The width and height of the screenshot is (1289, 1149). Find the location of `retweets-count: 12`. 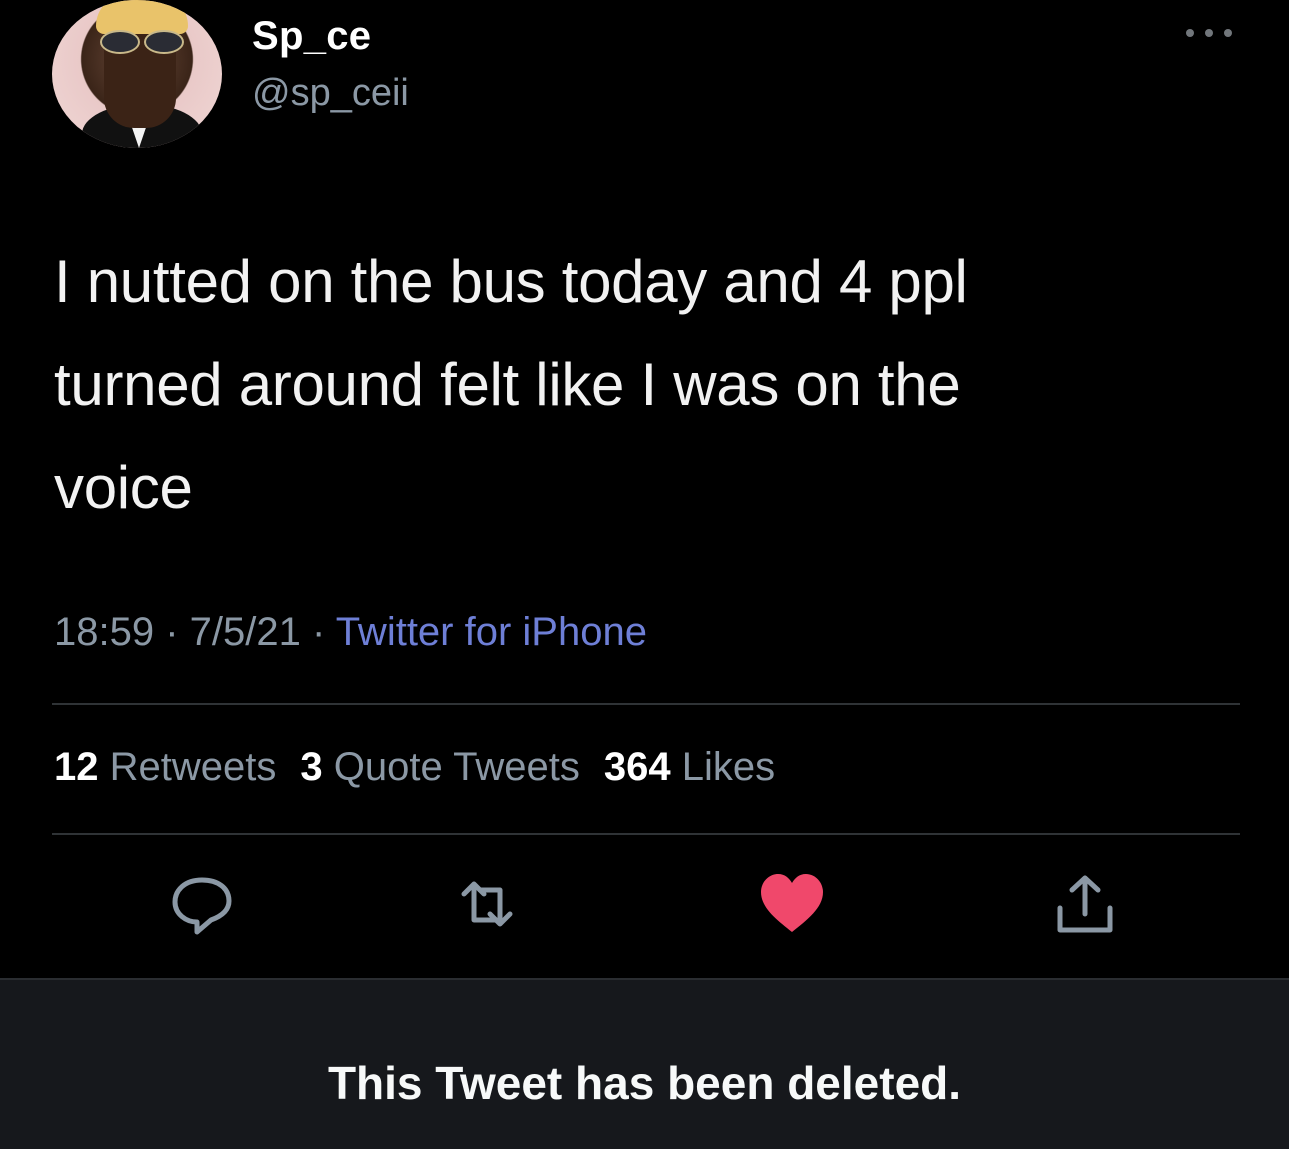

retweets-count: 12 is located at coordinates (76, 767).